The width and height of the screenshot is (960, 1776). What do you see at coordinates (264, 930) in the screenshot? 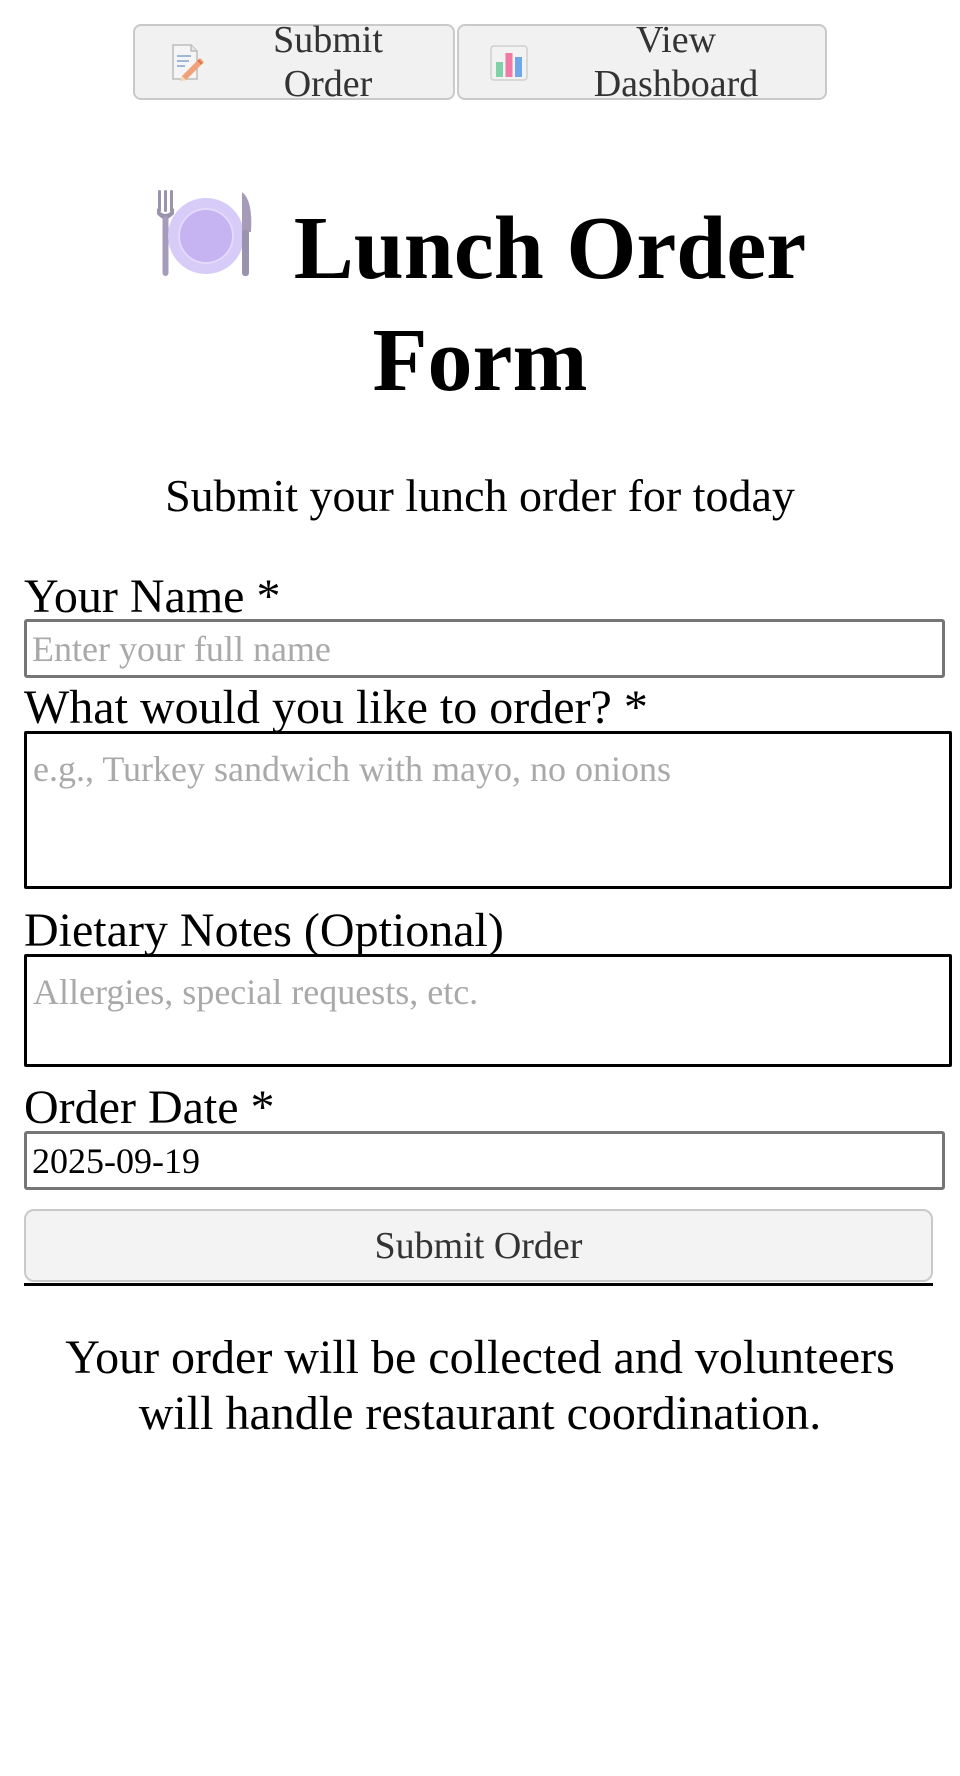
I see `dietary-notes-label: Dietary Notes (Optional)` at bounding box center [264, 930].